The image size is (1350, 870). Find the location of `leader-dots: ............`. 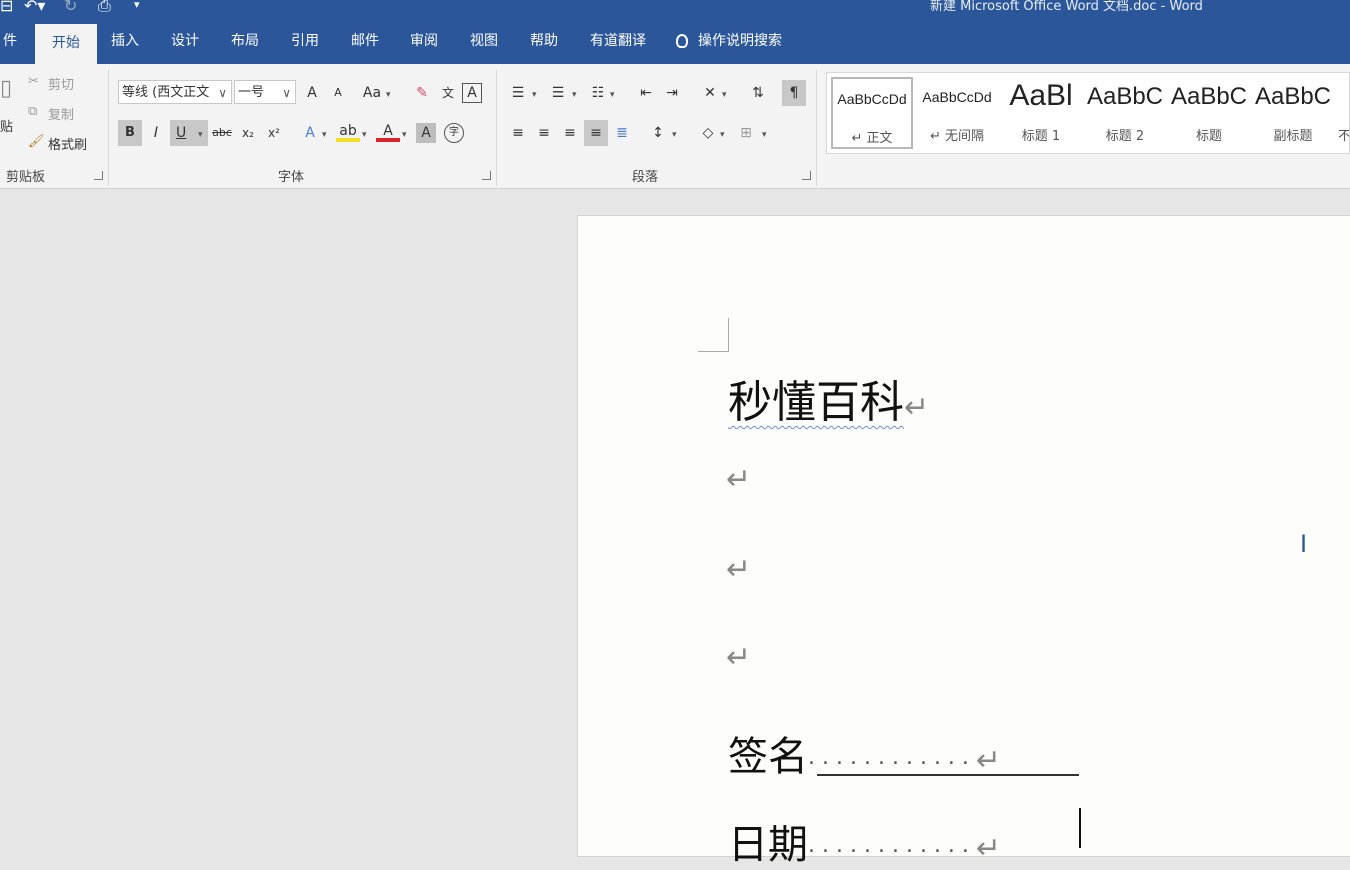

leader-dots: ............ is located at coordinates (892, 845).